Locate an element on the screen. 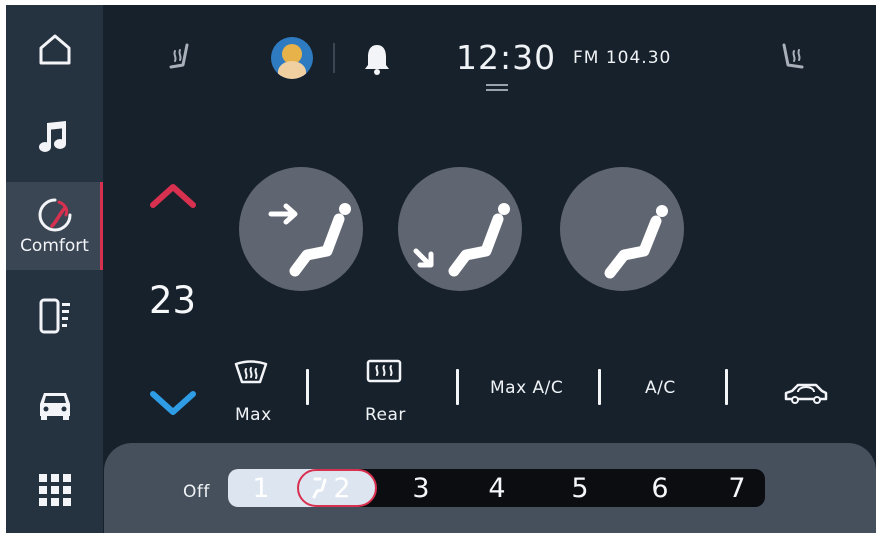 The height and width of the screenshot is (533, 880). fan-off-button: Off is located at coordinates (196, 492).